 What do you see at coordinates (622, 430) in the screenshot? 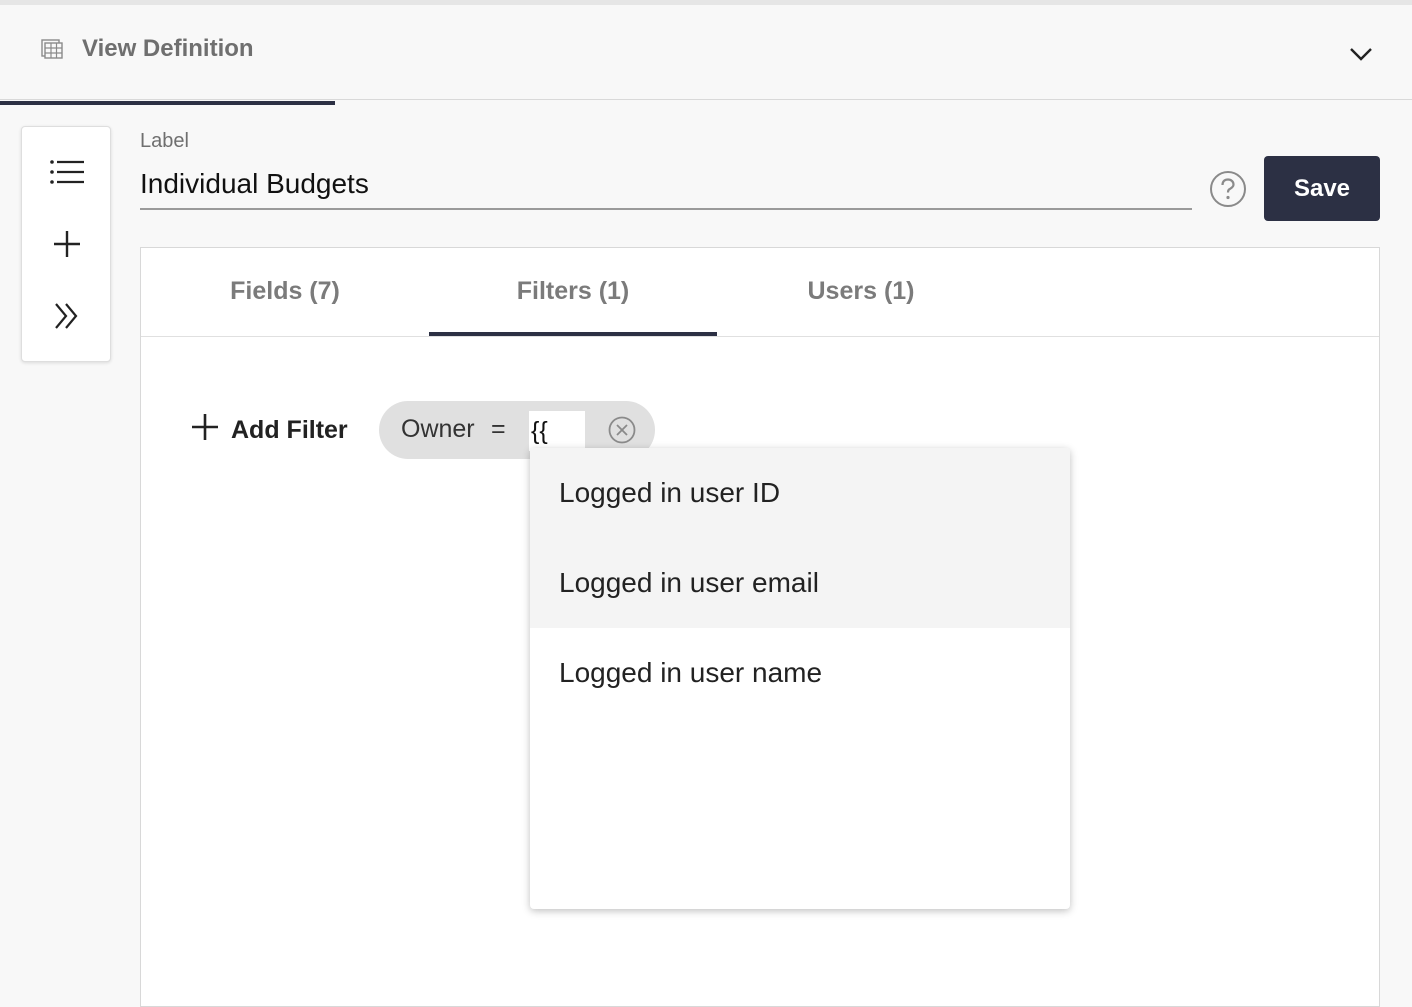
I see `clear-filter-icon` at bounding box center [622, 430].